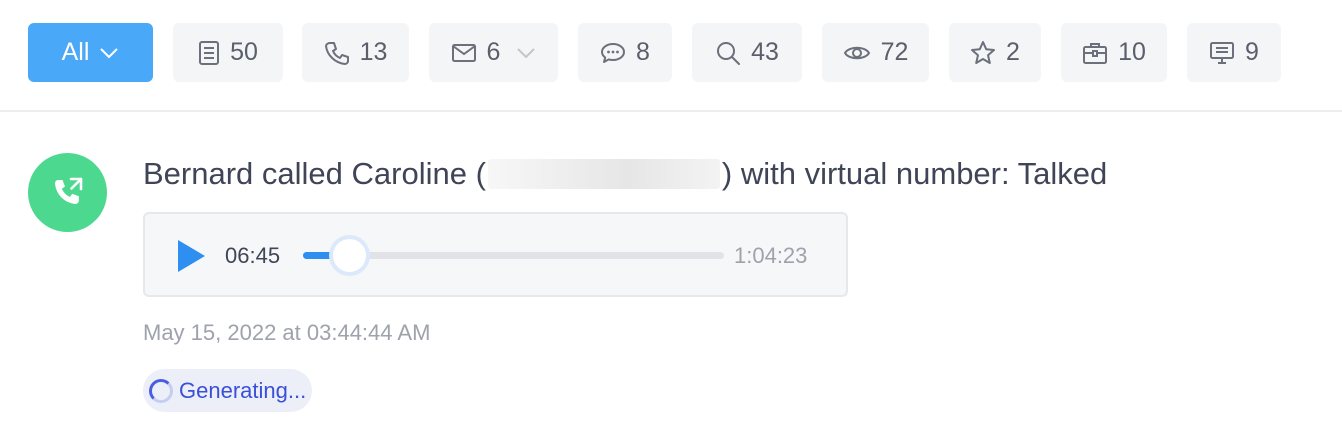 The image size is (1342, 444). I want to click on filter-screens-button: 9, so click(1234, 52).